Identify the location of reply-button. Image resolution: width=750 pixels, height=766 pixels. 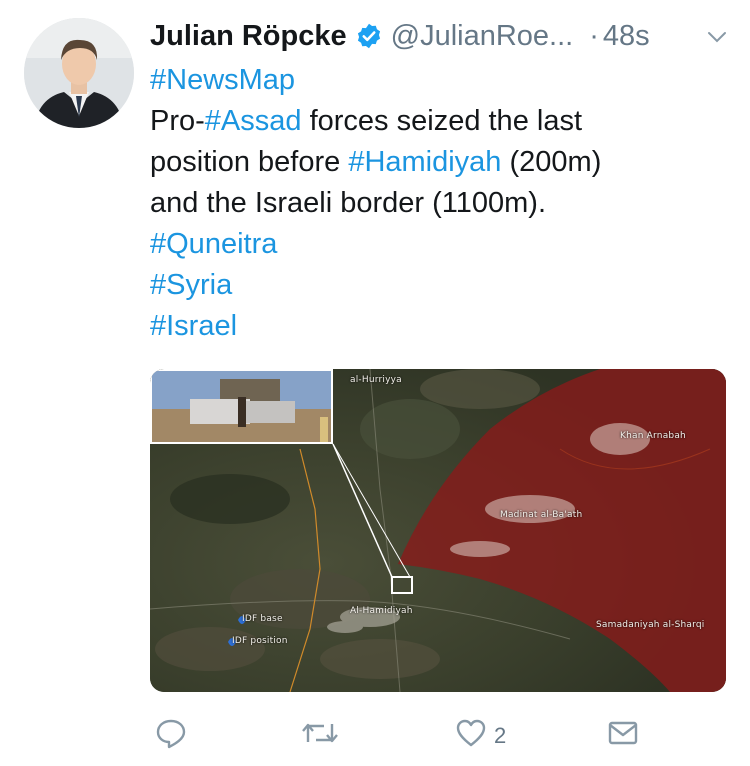
(171, 735).